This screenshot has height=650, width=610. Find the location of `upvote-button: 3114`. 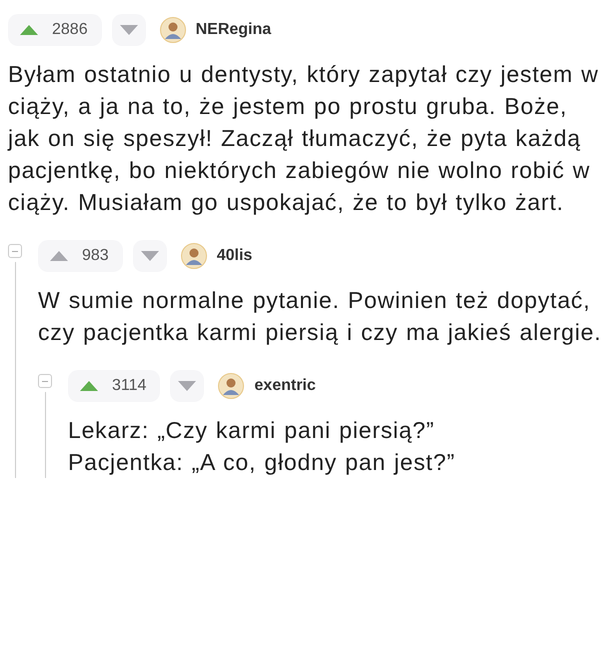

upvote-button: 3114 is located at coordinates (114, 386).